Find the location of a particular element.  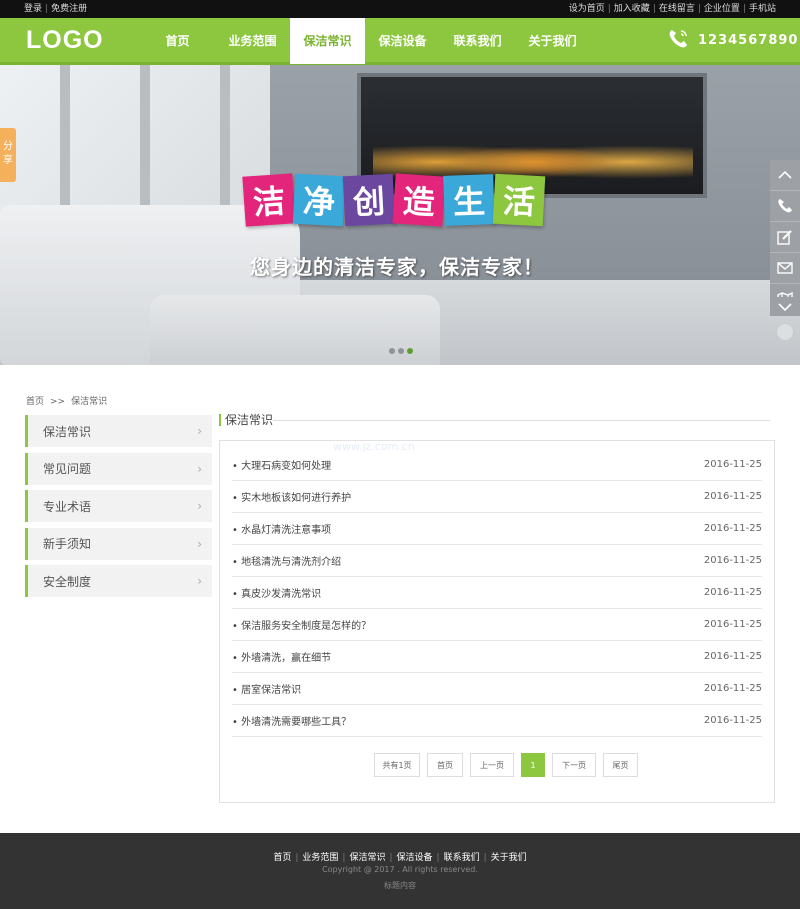

footer-extra-text: 标题内容 is located at coordinates (400, 885).